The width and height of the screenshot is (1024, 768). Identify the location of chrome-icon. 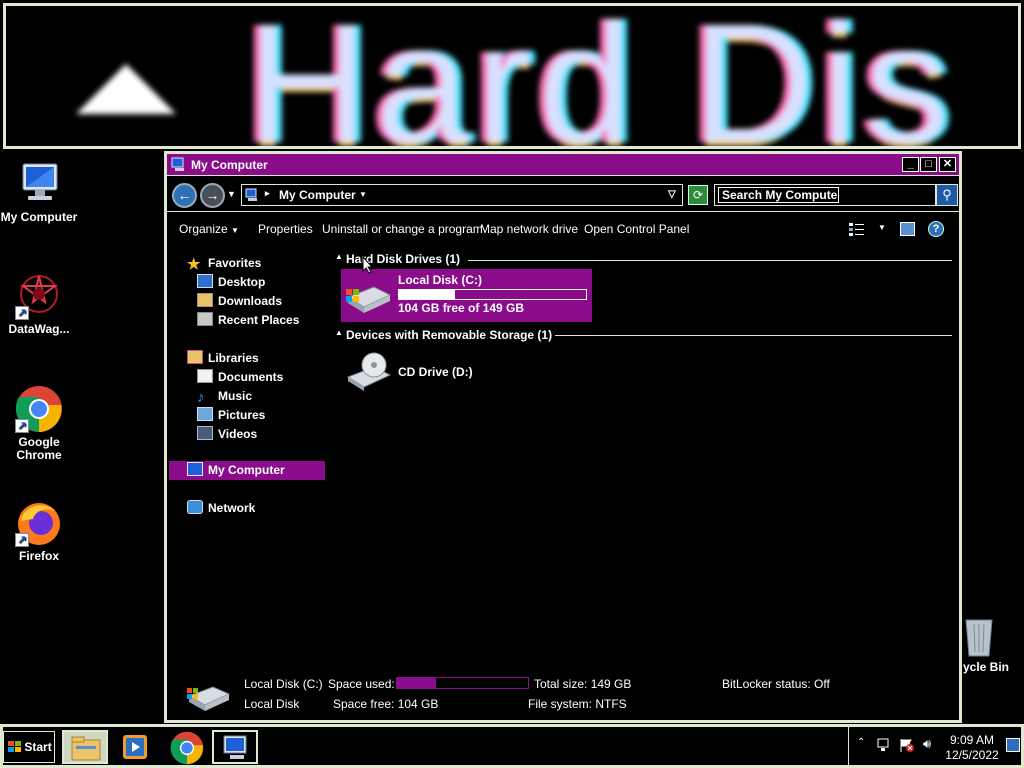
(187, 748).